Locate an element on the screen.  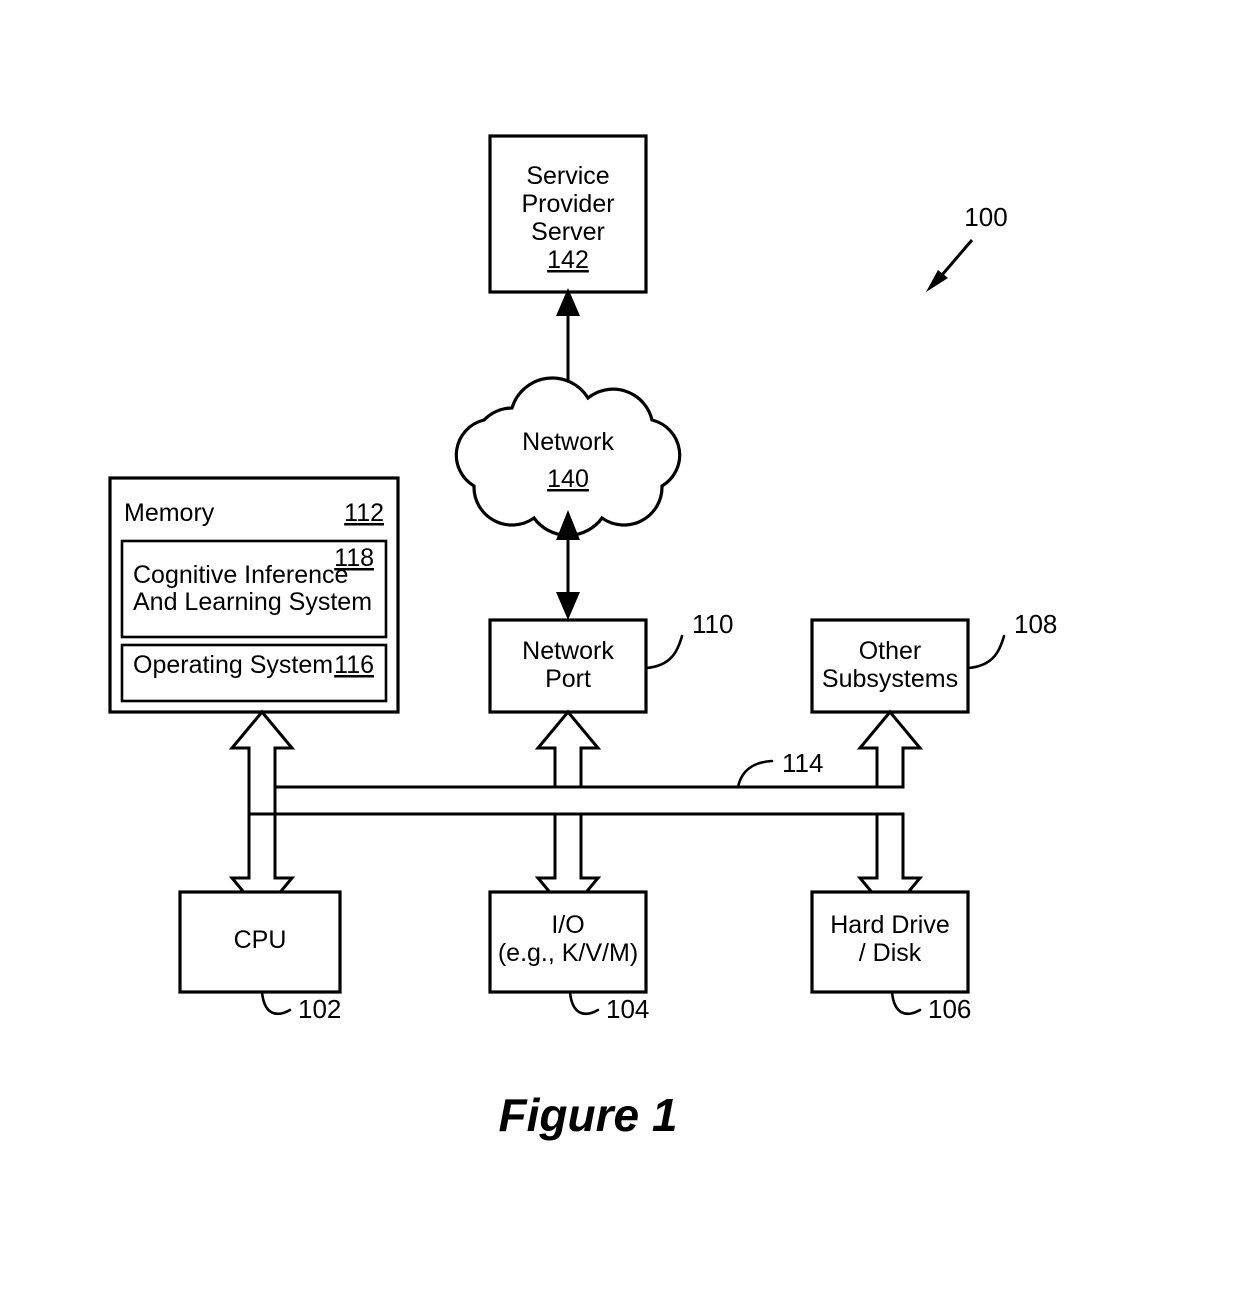
cpu-leader is located at coordinates (276, 1002).